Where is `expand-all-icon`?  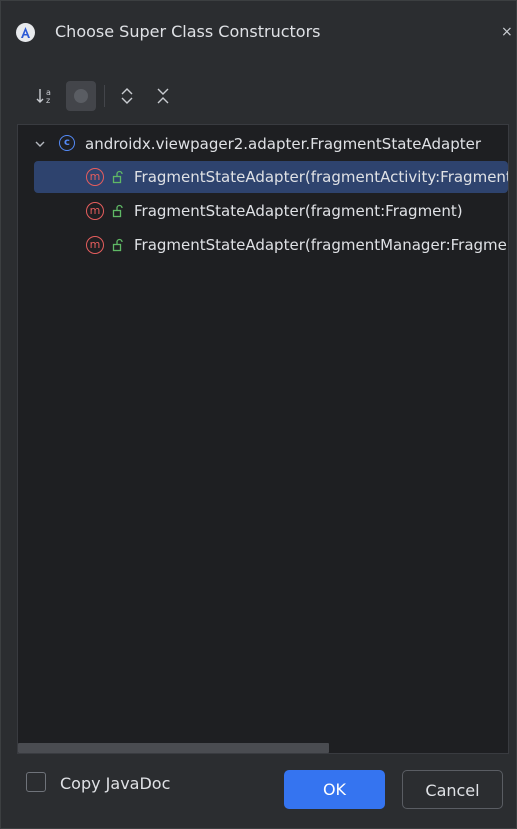 expand-all-icon is located at coordinates (127, 96).